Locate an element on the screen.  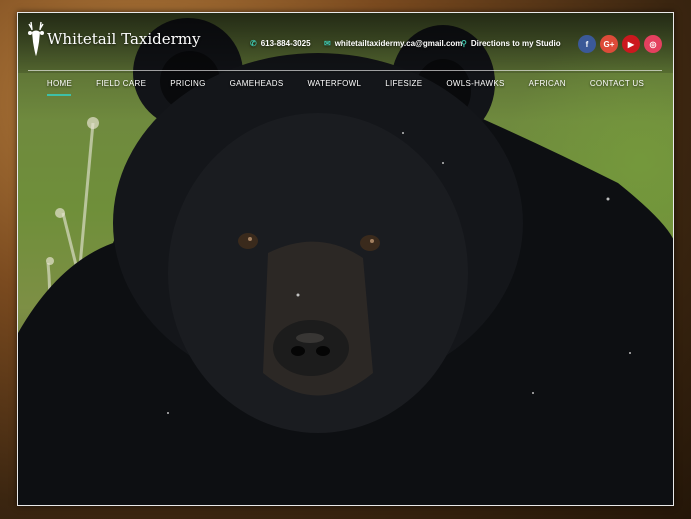
directions-link: ⚲ Directions to my Studio is located at coordinates (511, 43).